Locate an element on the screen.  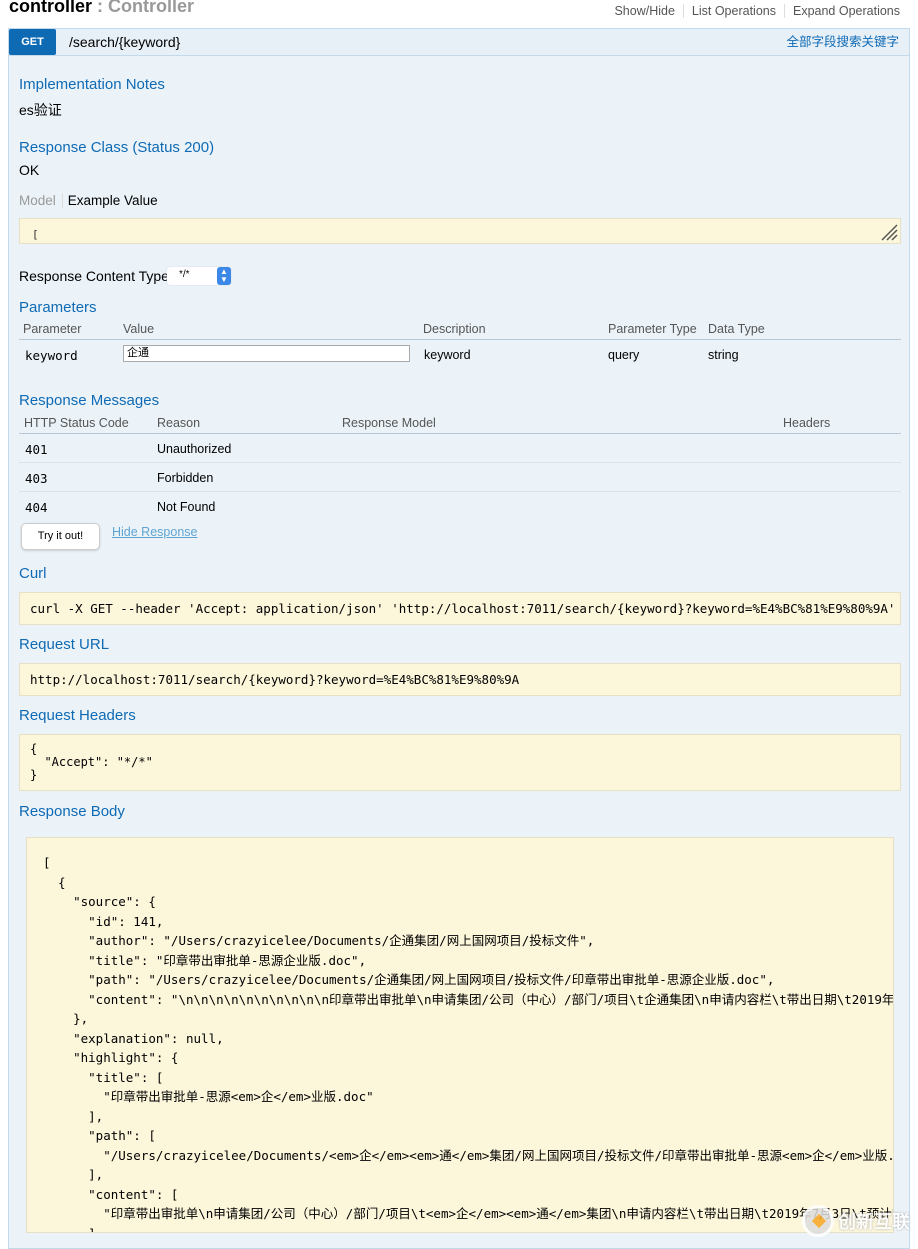
col-parameter: Parameter is located at coordinates (52, 329).